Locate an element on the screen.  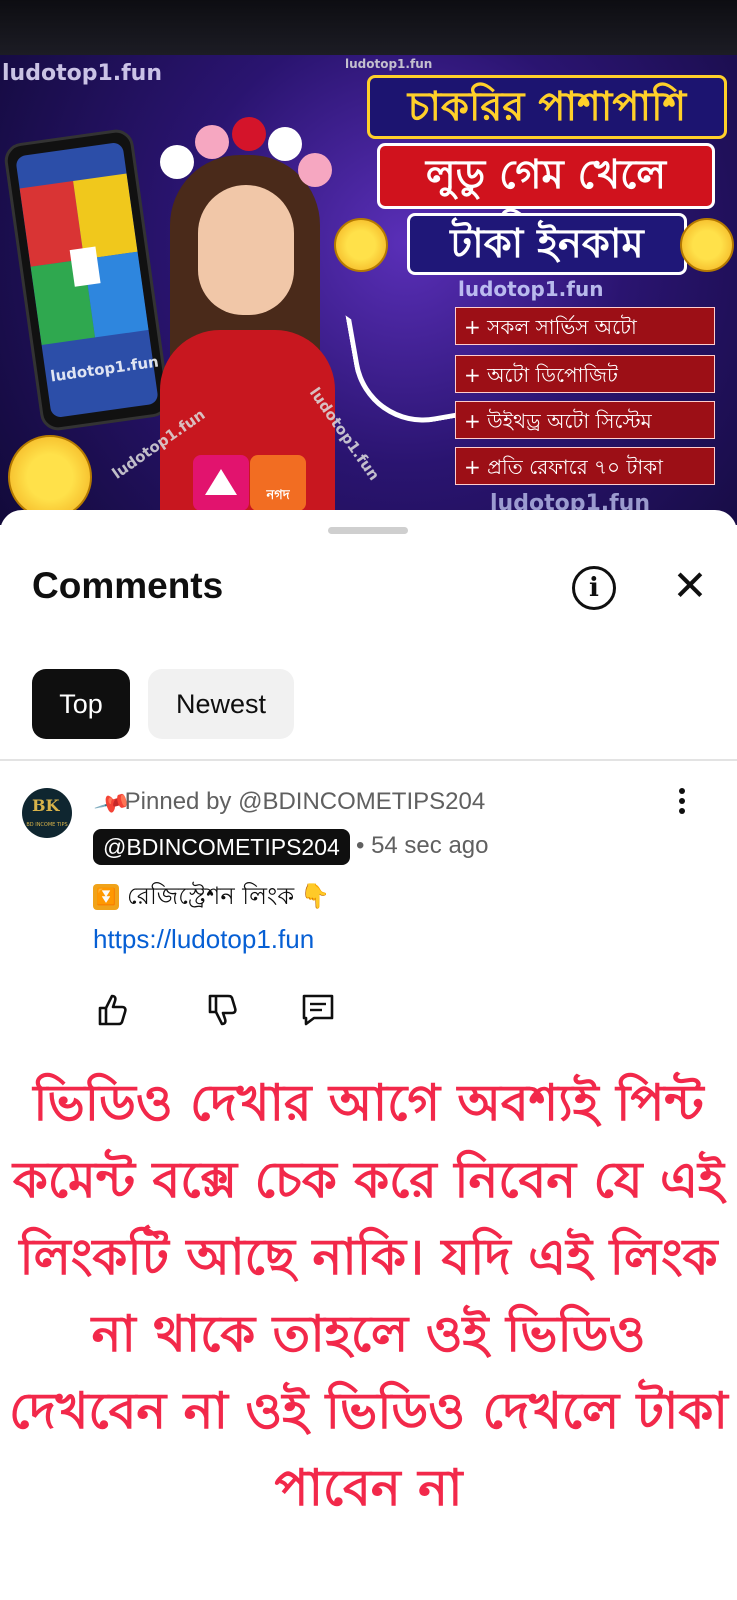
feature-item: + অটো ডিপোজিট is located at coordinates (585, 374).